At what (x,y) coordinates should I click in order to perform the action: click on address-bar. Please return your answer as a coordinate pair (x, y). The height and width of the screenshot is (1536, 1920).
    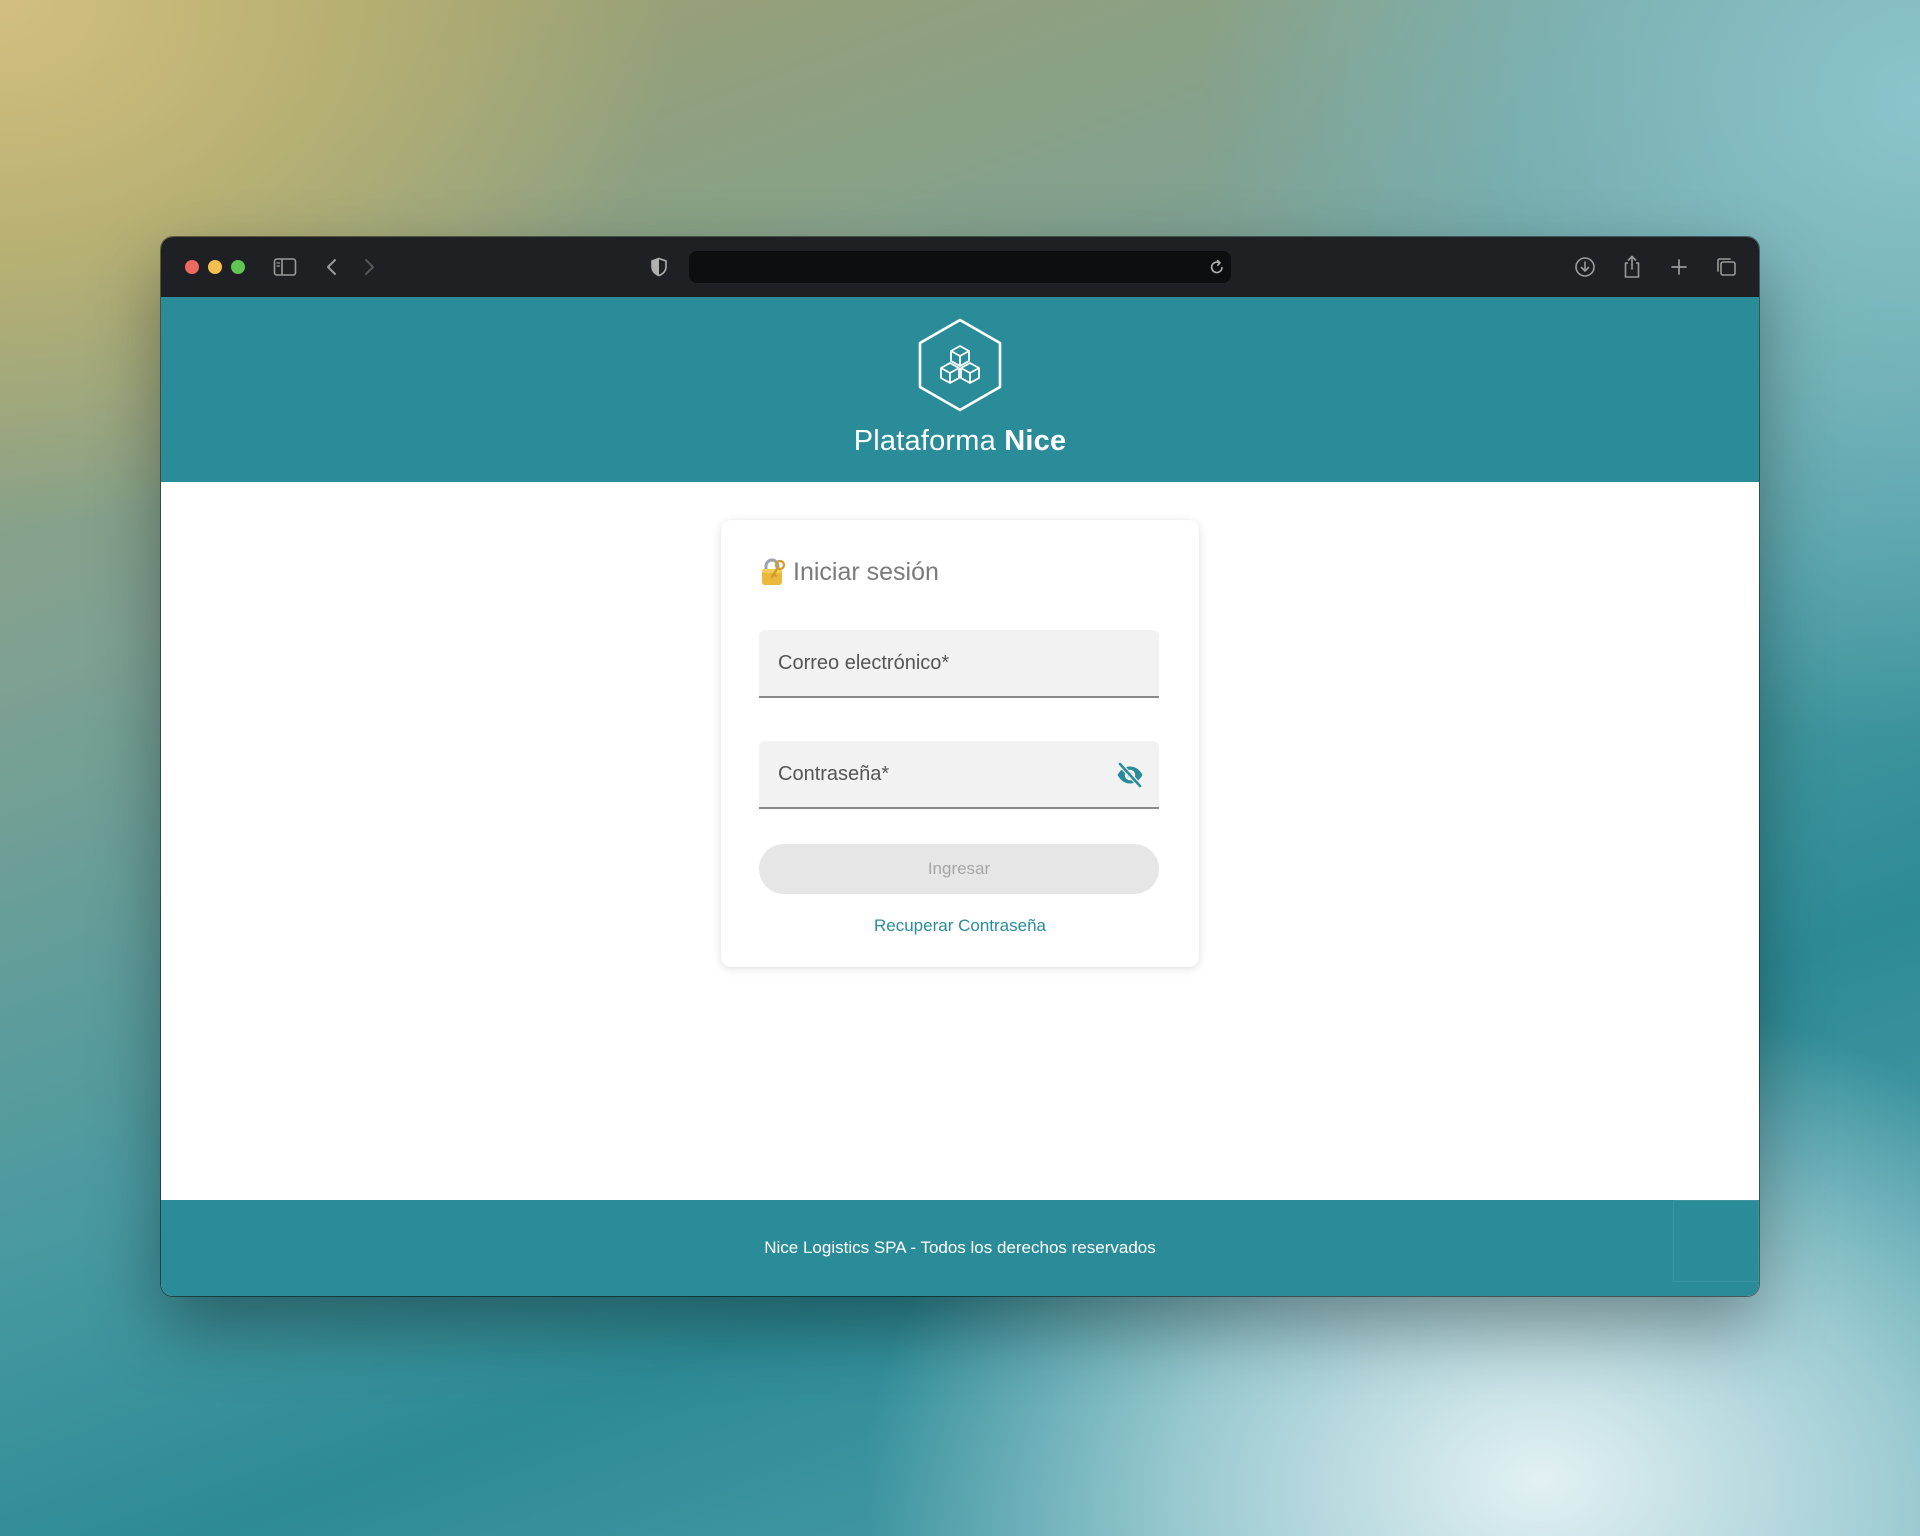
    Looking at the image, I should click on (960, 267).